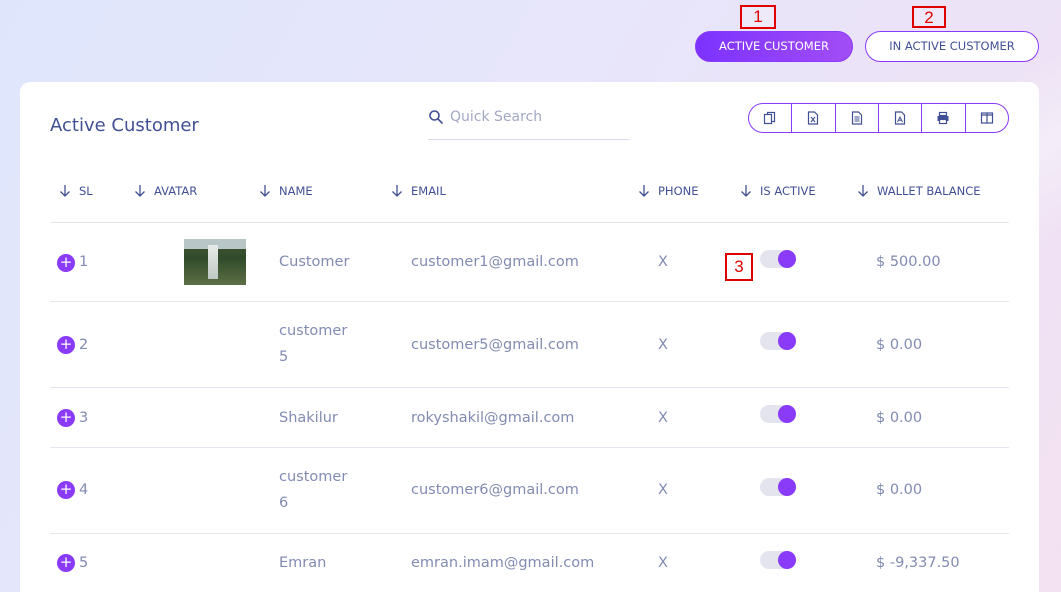 This screenshot has height=592, width=1061. What do you see at coordinates (495, 490) in the screenshot?
I see `row-email: customer6@gmail.com` at bounding box center [495, 490].